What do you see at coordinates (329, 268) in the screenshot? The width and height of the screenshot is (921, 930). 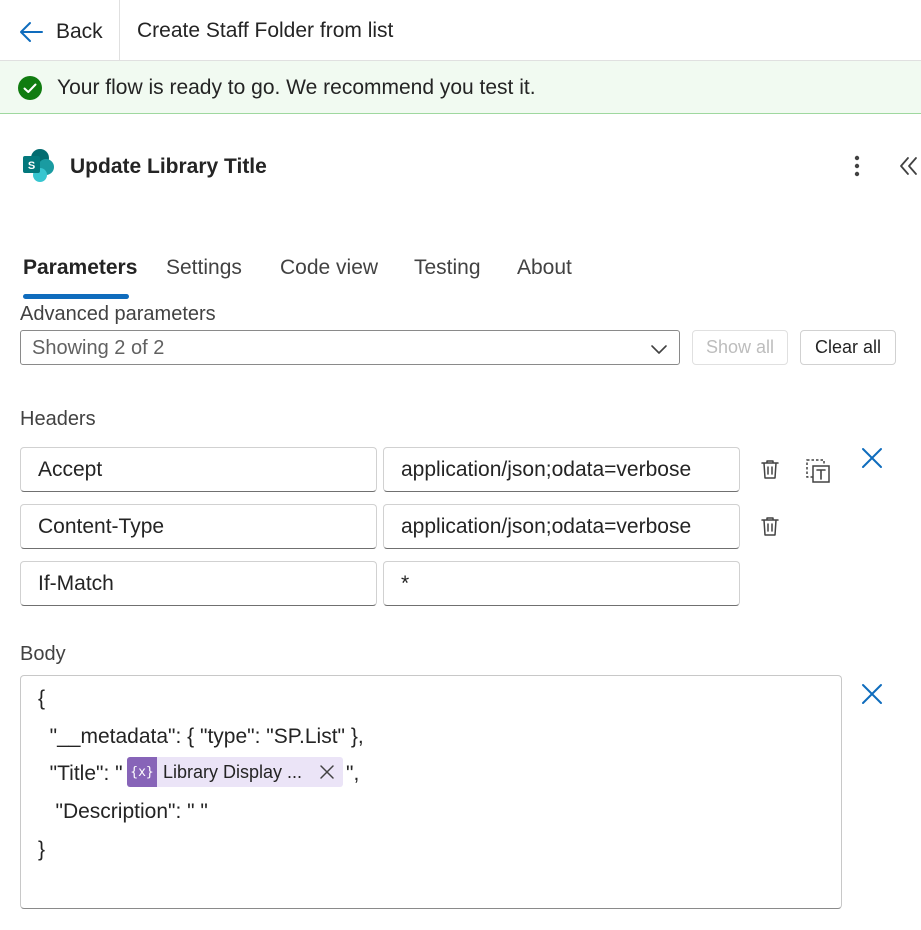 I see `tab-code-view: Code view` at bounding box center [329, 268].